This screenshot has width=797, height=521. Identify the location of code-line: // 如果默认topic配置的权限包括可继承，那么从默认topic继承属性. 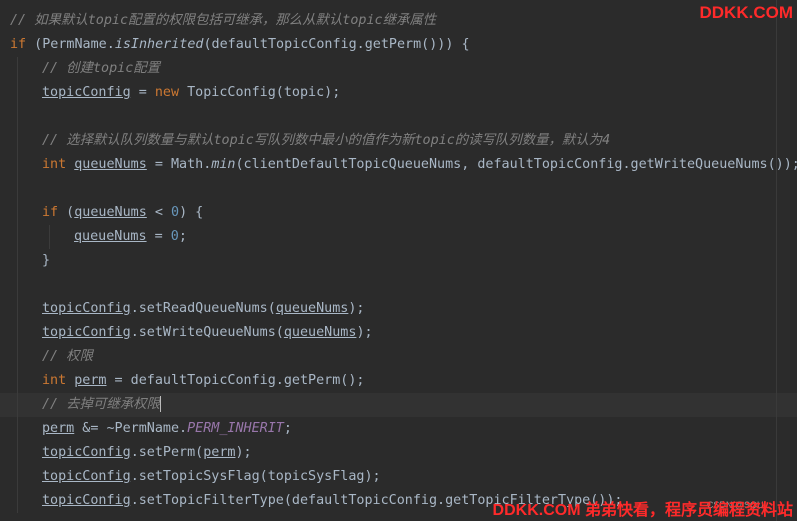
(398, 21).